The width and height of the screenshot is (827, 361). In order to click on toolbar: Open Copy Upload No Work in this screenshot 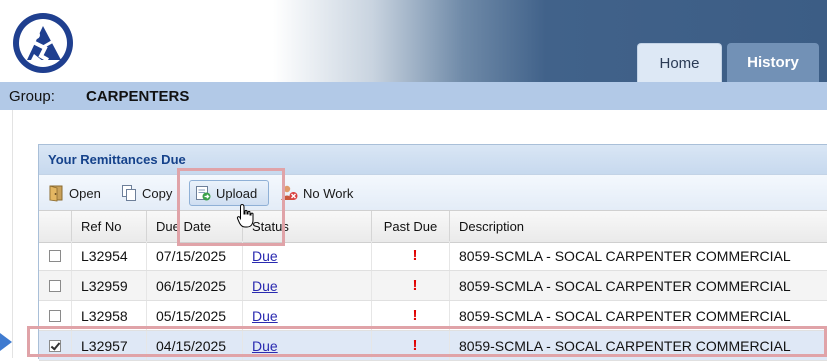, I will do `click(433, 192)`.